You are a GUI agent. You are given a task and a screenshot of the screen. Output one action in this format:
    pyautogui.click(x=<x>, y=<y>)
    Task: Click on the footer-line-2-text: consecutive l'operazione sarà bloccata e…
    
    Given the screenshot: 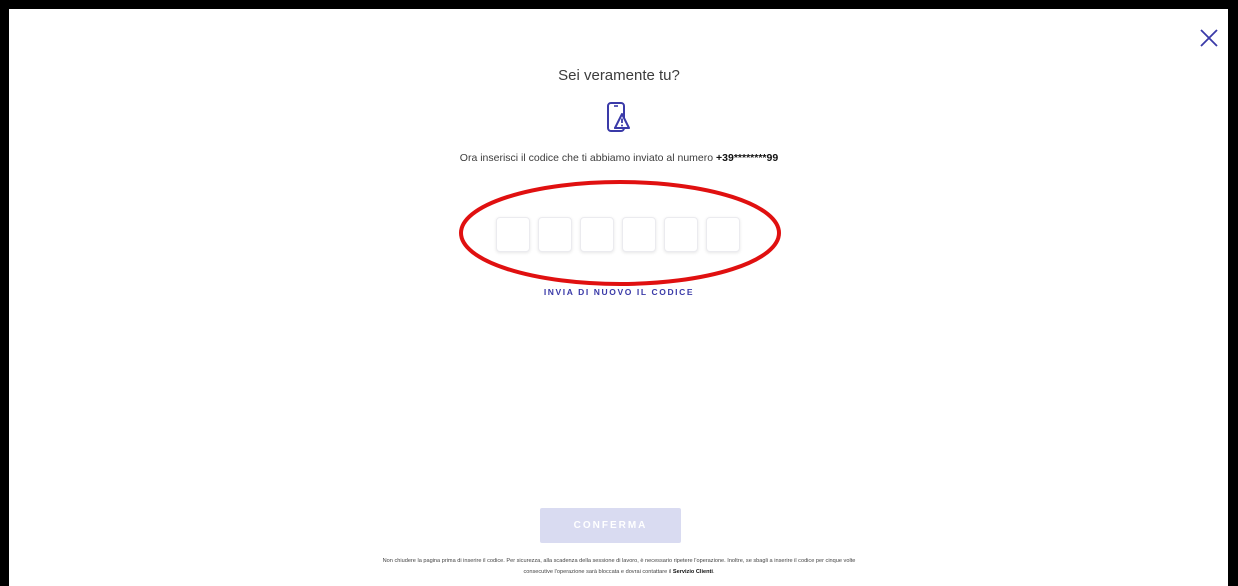 What is the action you would take?
    pyautogui.click(x=597, y=572)
    